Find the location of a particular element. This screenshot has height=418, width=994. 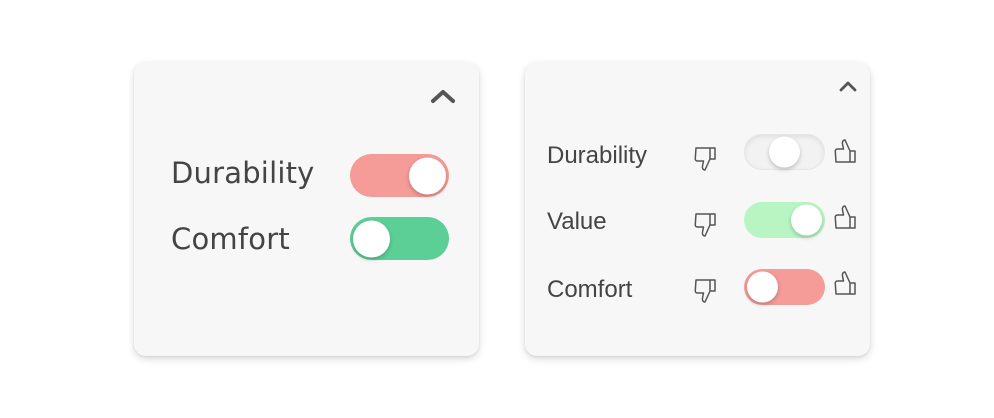

value-toggle is located at coordinates (784, 220).